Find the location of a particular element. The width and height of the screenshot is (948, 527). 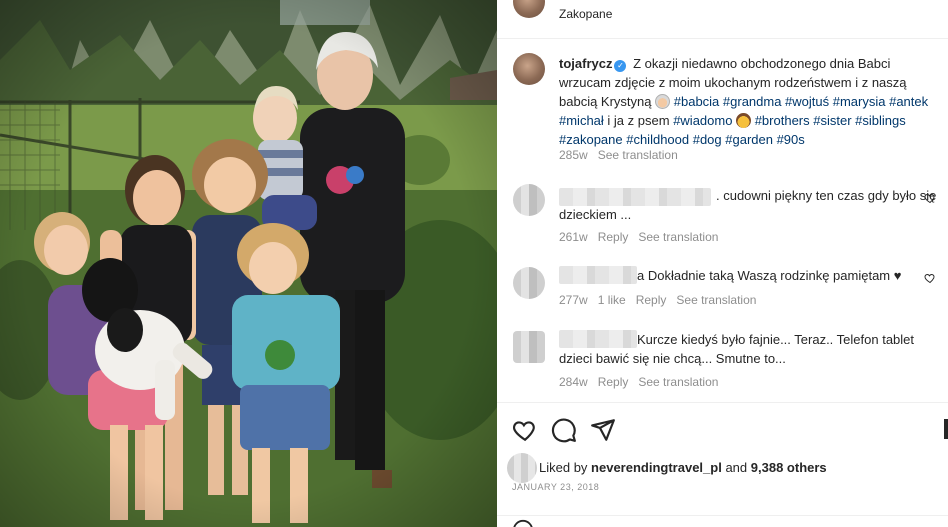

comment-2-see-translation: See translation is located at coordinates (716, 300).